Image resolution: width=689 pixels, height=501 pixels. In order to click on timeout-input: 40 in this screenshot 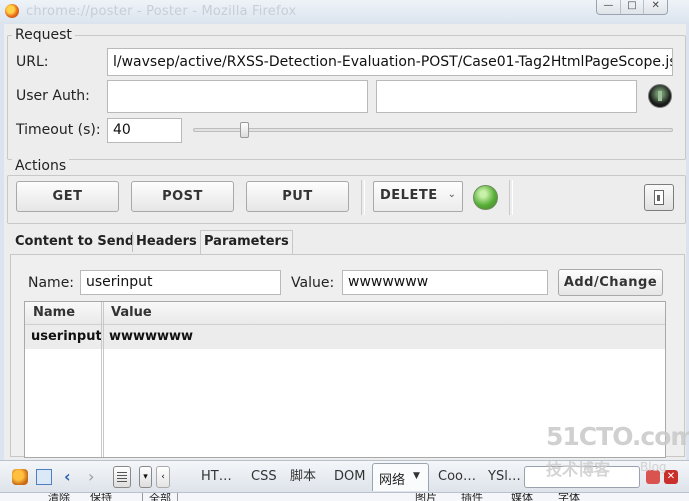, I will do `click(144, 130)`.